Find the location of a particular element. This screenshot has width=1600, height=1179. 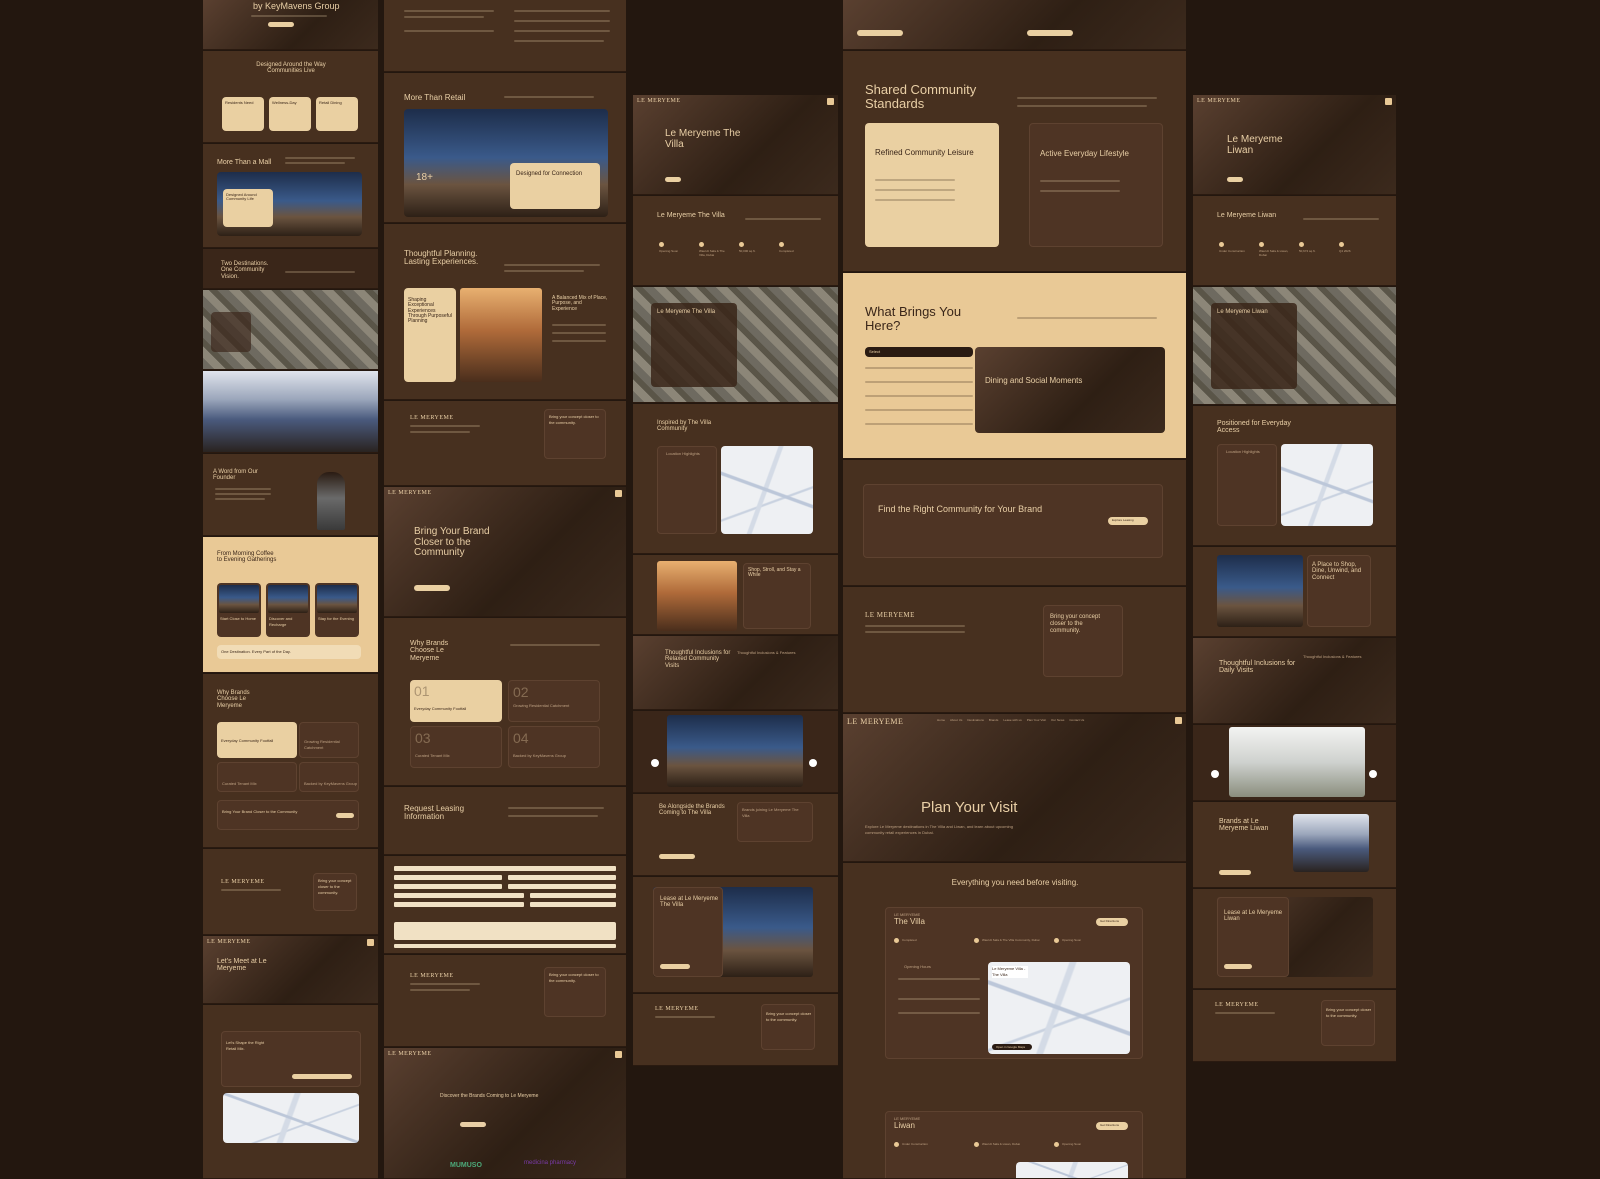

villa-hero-button is located at coordinates (673, 179).